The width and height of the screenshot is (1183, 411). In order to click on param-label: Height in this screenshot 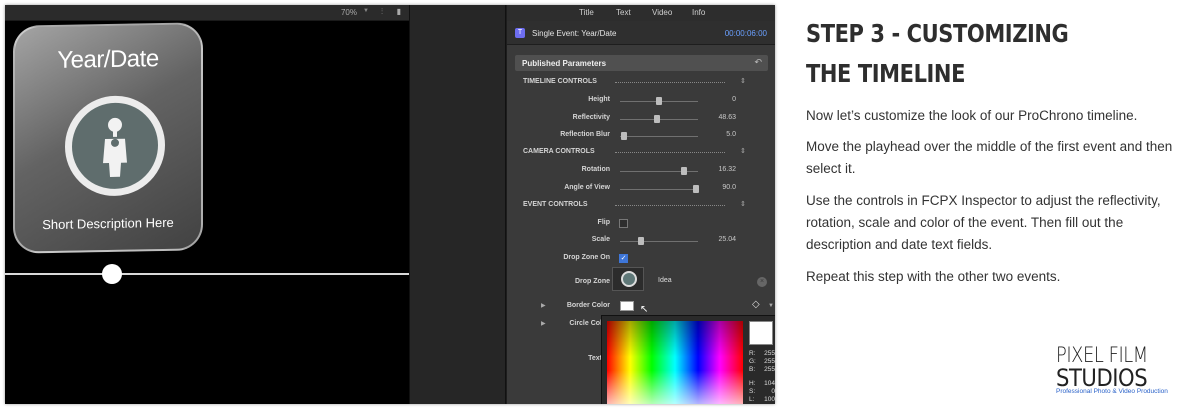, I will do `click(599, 99)`.